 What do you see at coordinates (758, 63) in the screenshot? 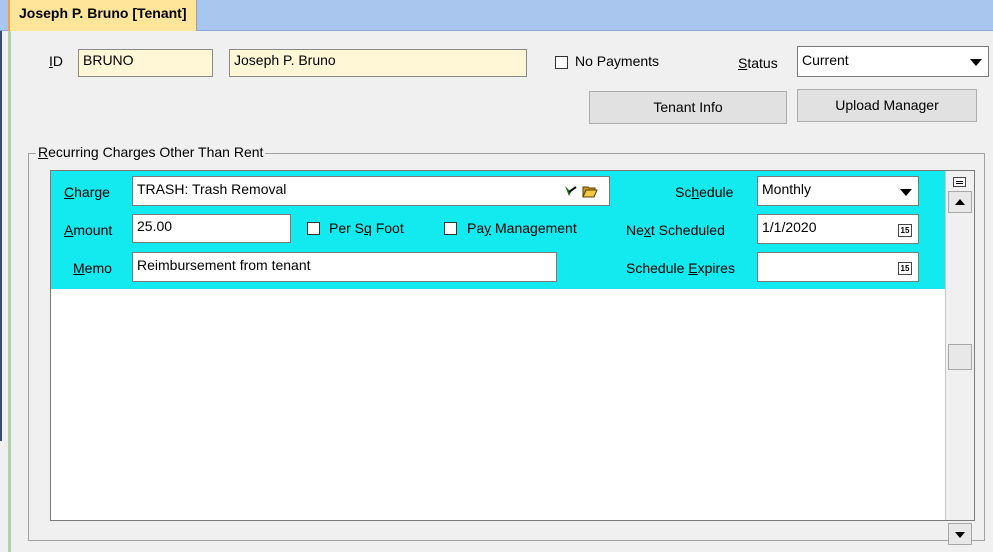
I see `status-label: Status` at bounding box center [758, 63].